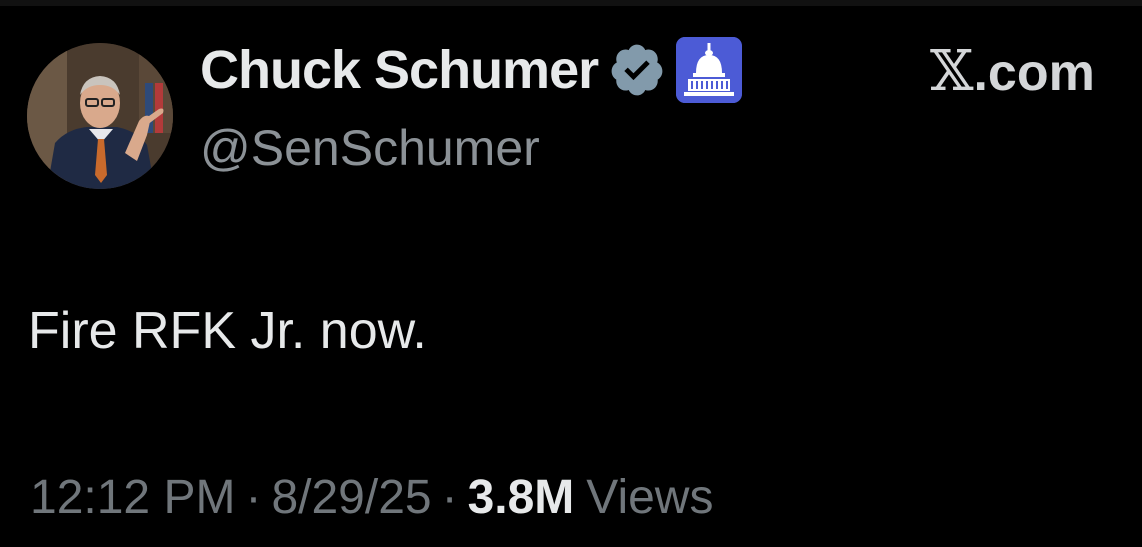 The image size is (1142, 547). I want to click on author-name-row: Chuck Schumer, so click(471, 70).